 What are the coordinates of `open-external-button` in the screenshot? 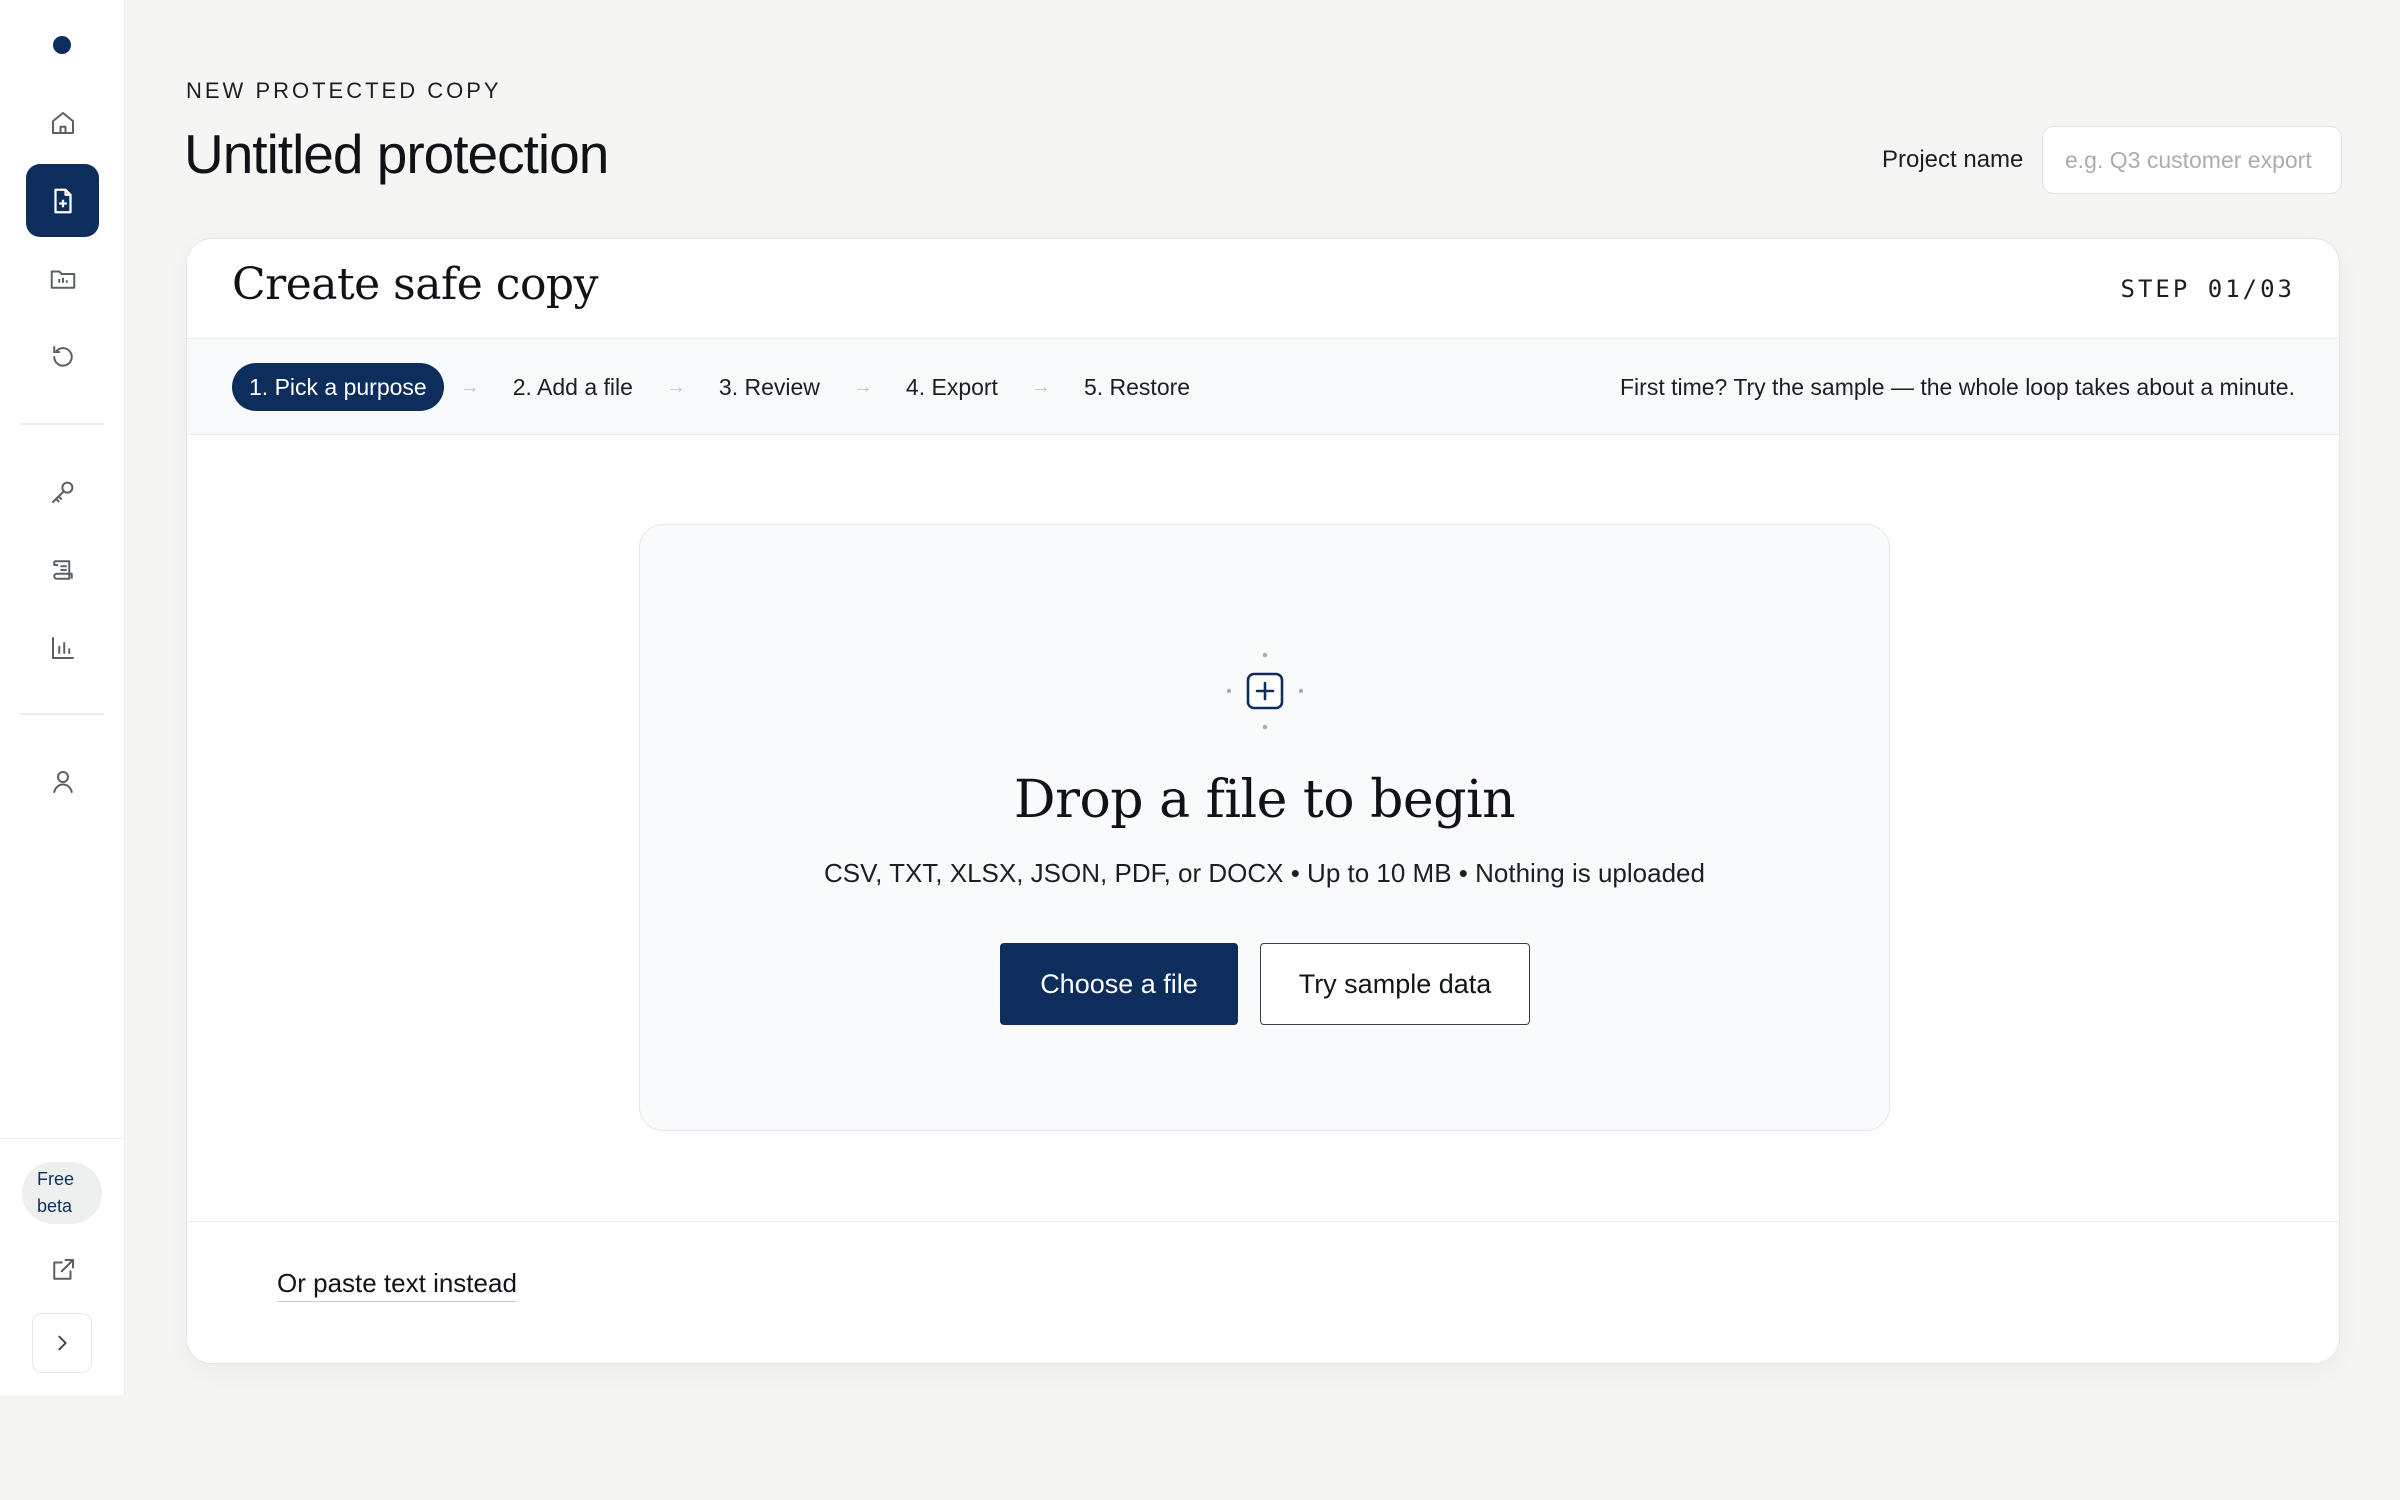 It's located at (62, 1269).